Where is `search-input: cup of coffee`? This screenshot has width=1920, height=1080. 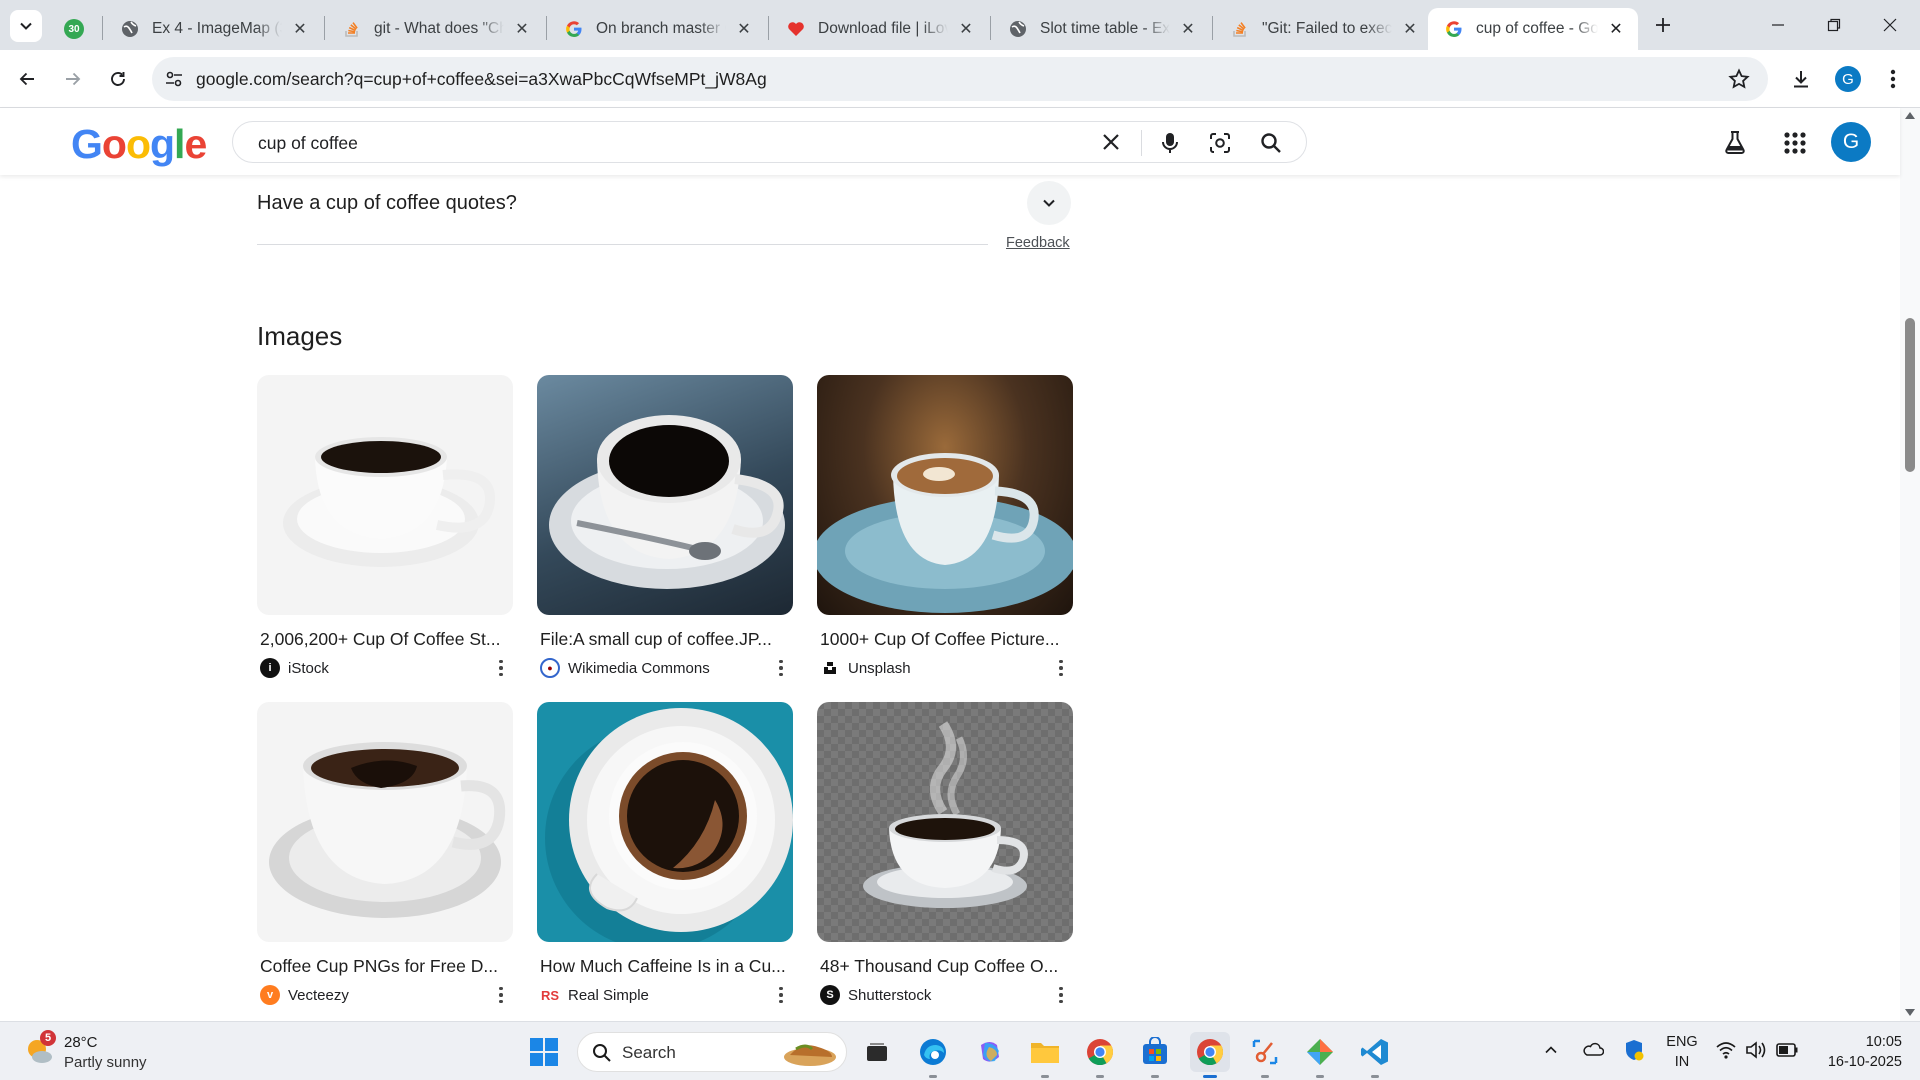 search-input: cup of coffee is located at coordinates (308, 143).